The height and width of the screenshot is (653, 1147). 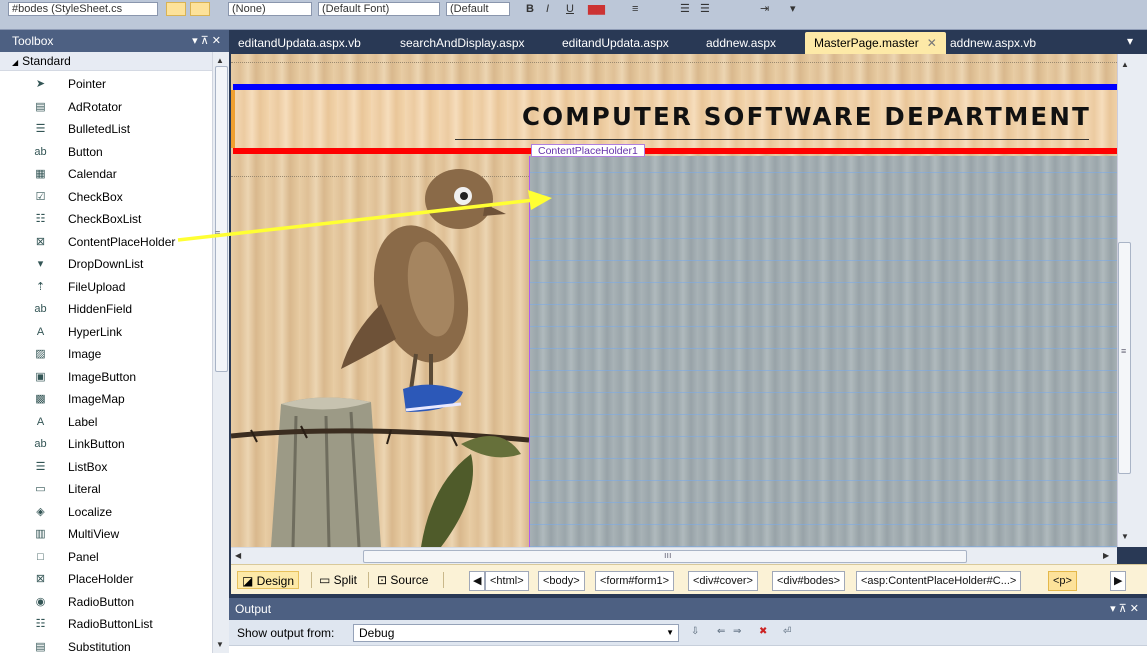 What do you see at coordinates (670, 632) in the screenshot?
I see `chevron-down-icon: ▼` at bounding box center [670, 632].